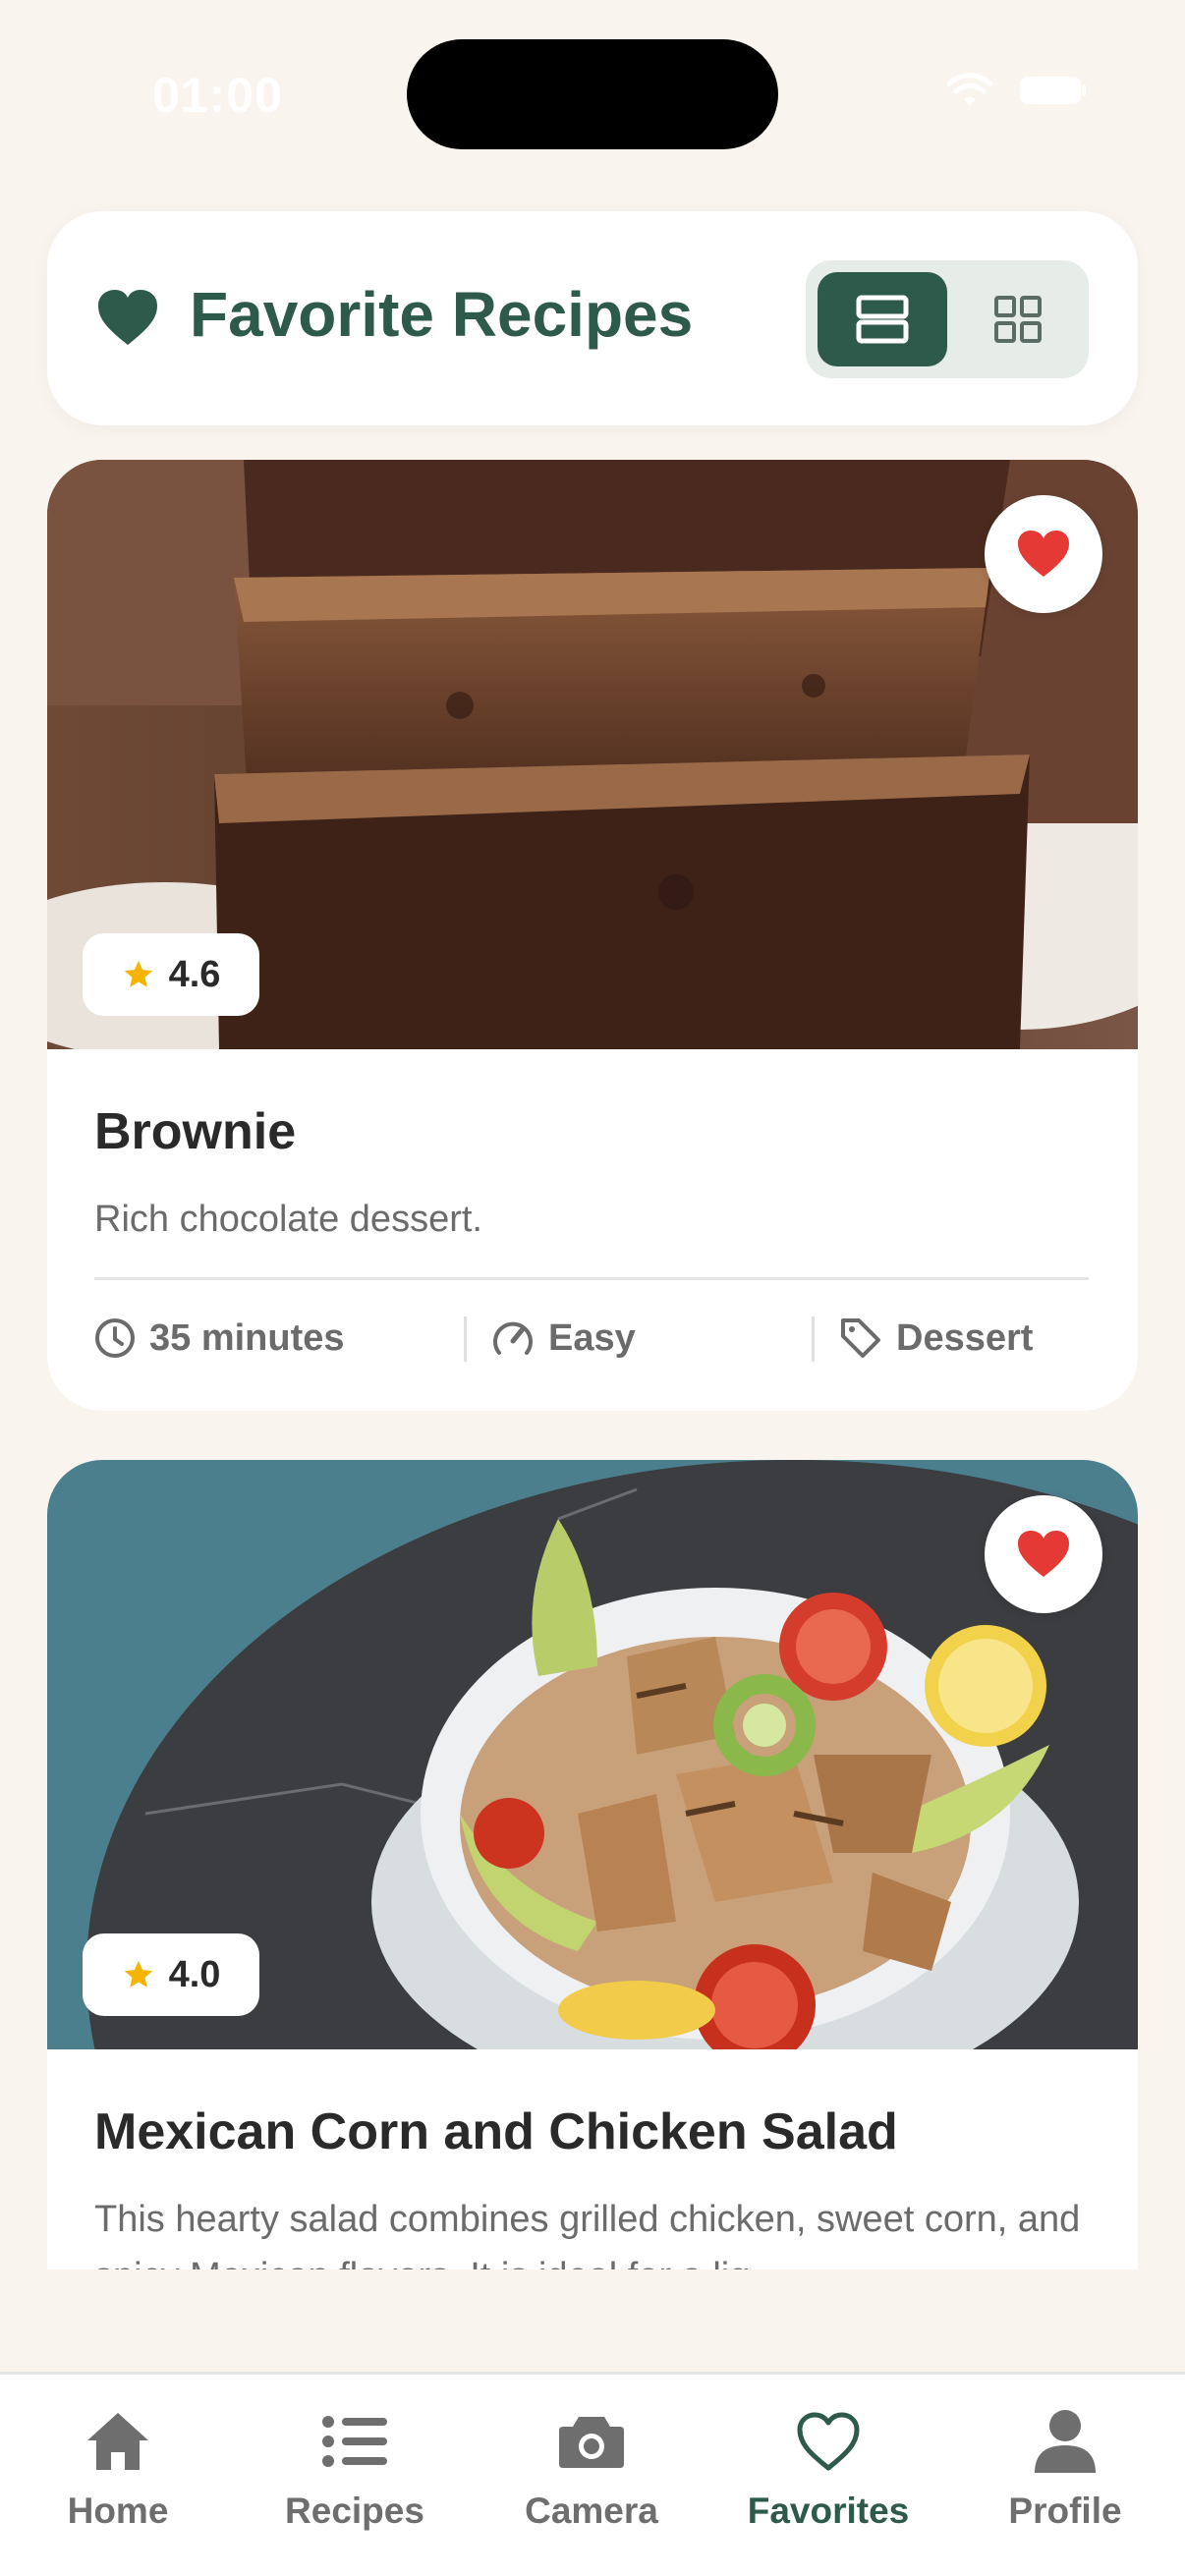  What do you see at coordinates (592, 2511) in the screenshot?
I see `nav-label: Camera` at bounding box center [592, 2511].